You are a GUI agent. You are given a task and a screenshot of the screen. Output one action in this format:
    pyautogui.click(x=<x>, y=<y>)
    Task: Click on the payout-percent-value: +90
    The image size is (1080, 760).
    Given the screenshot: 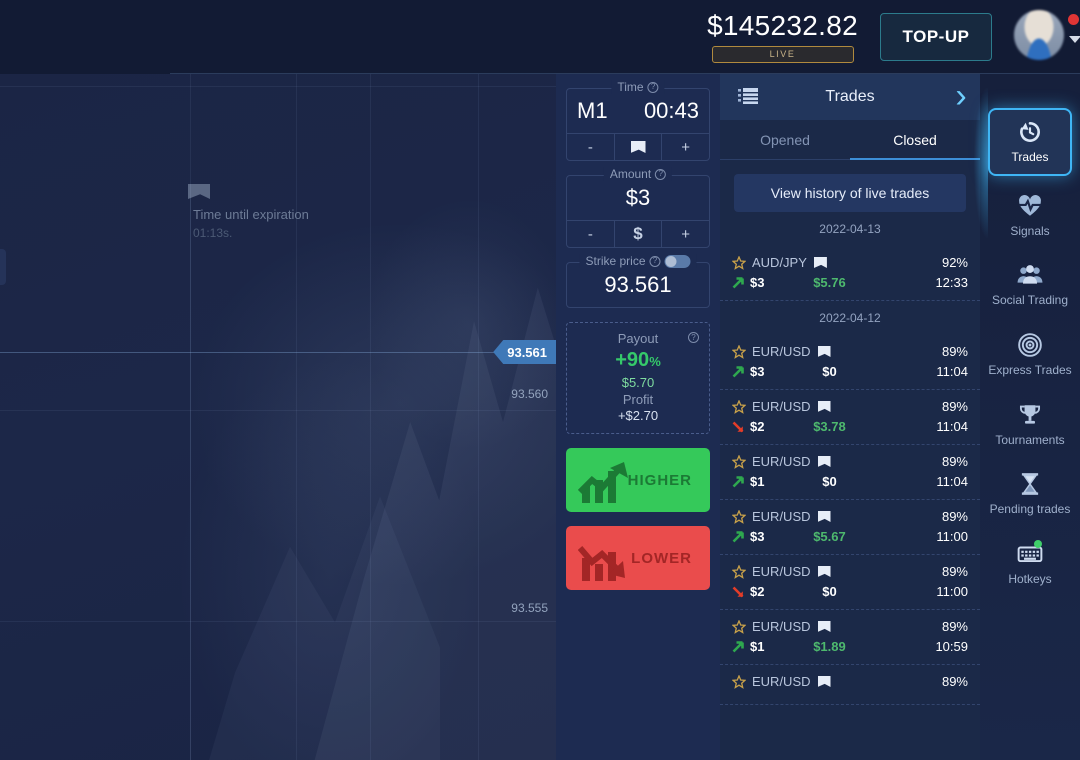 What is the action you would take?
    pyautogui.click(x=632, y=360)
    